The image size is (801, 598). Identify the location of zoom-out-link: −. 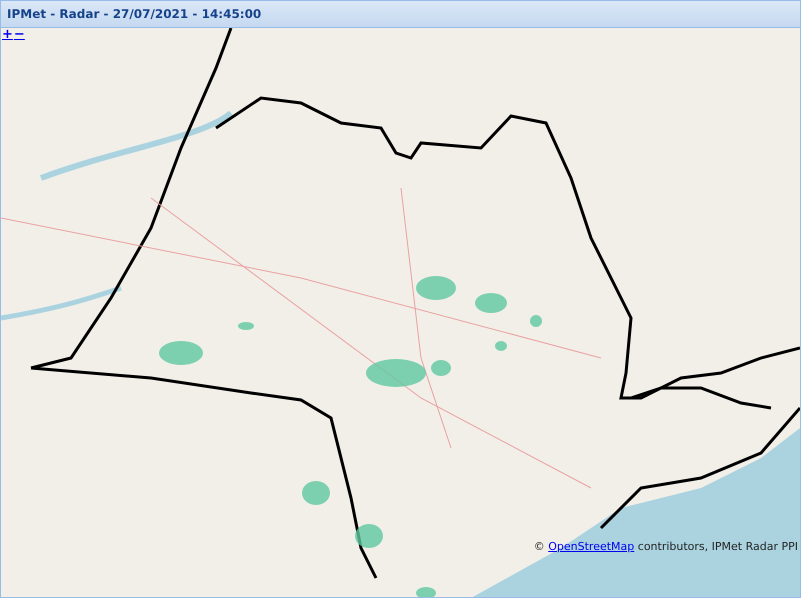
(19, 34).